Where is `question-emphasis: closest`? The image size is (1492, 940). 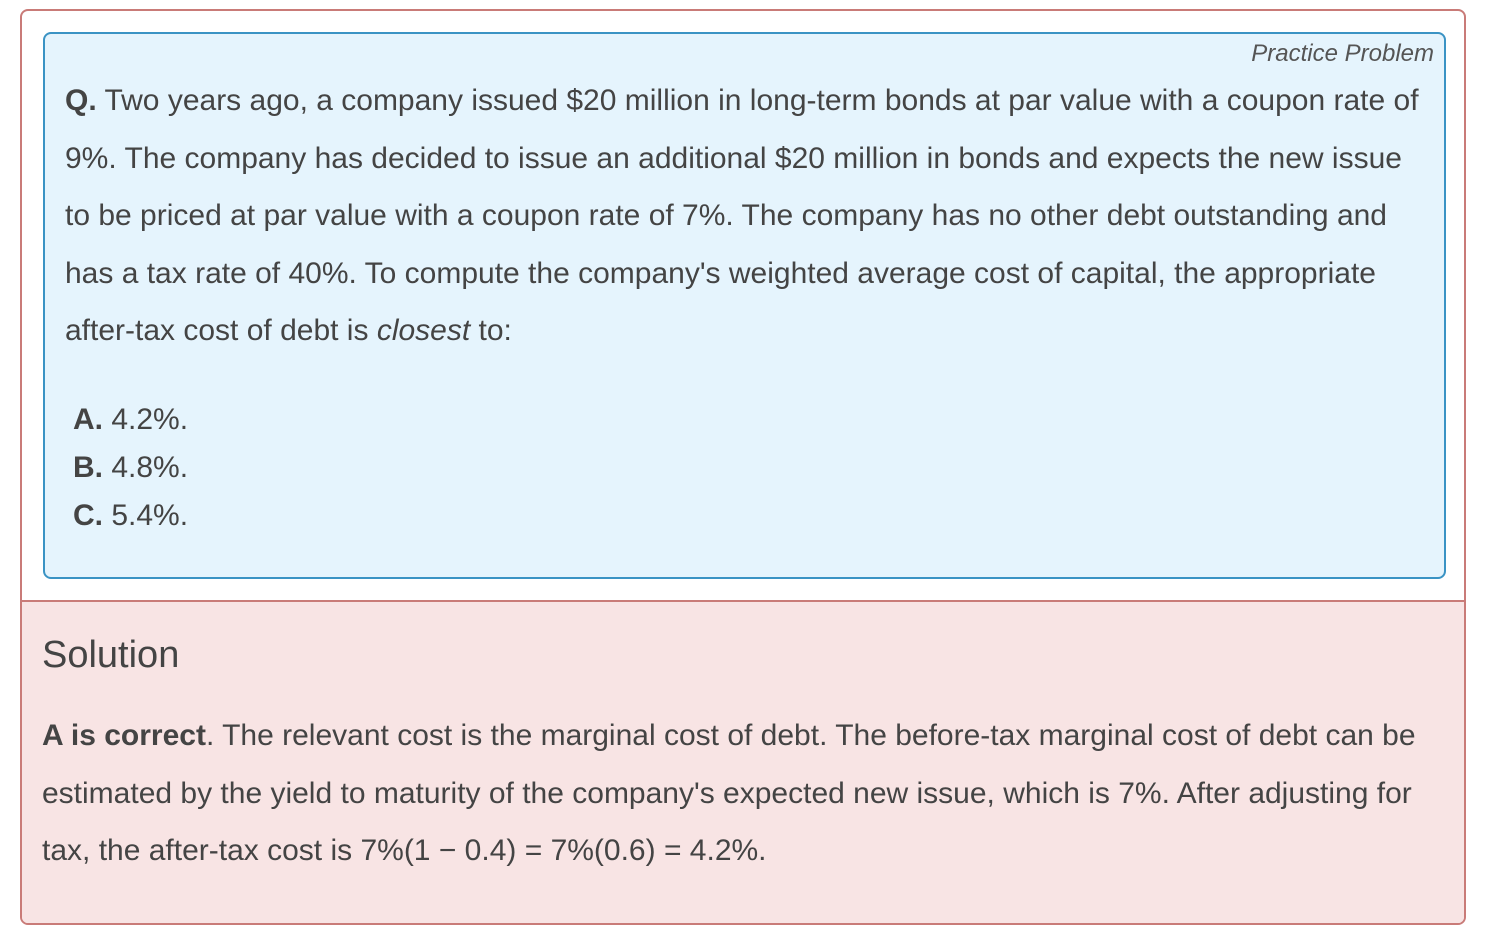 question-emphasis: closest is located at coordinates (423, 330).